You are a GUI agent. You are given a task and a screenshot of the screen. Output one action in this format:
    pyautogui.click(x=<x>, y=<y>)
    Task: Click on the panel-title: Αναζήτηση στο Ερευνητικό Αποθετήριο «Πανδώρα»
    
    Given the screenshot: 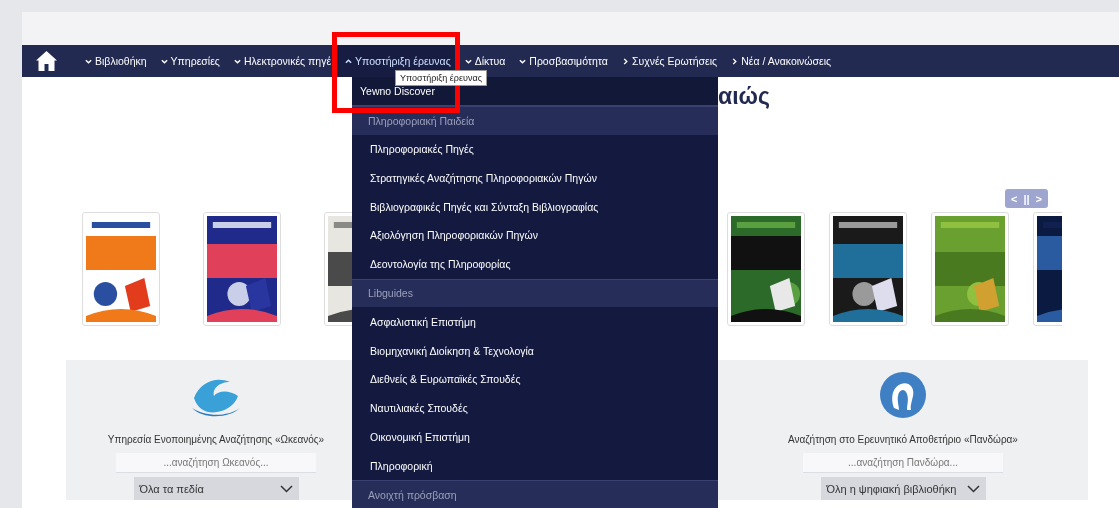 What is the action you would take?
    pyautogui.click(x=903, y=439)
    